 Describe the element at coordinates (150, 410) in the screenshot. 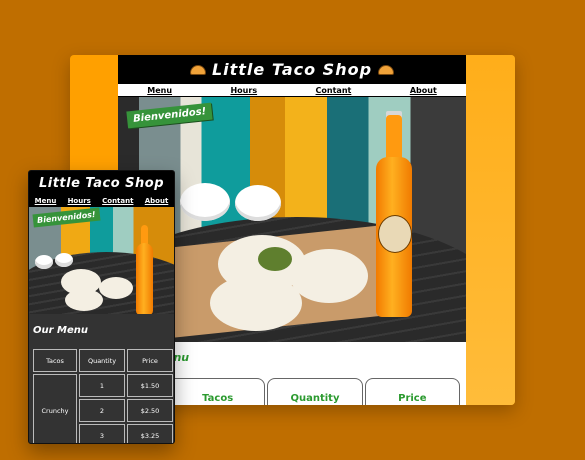

I see `price-cell: $2.50` at that location.